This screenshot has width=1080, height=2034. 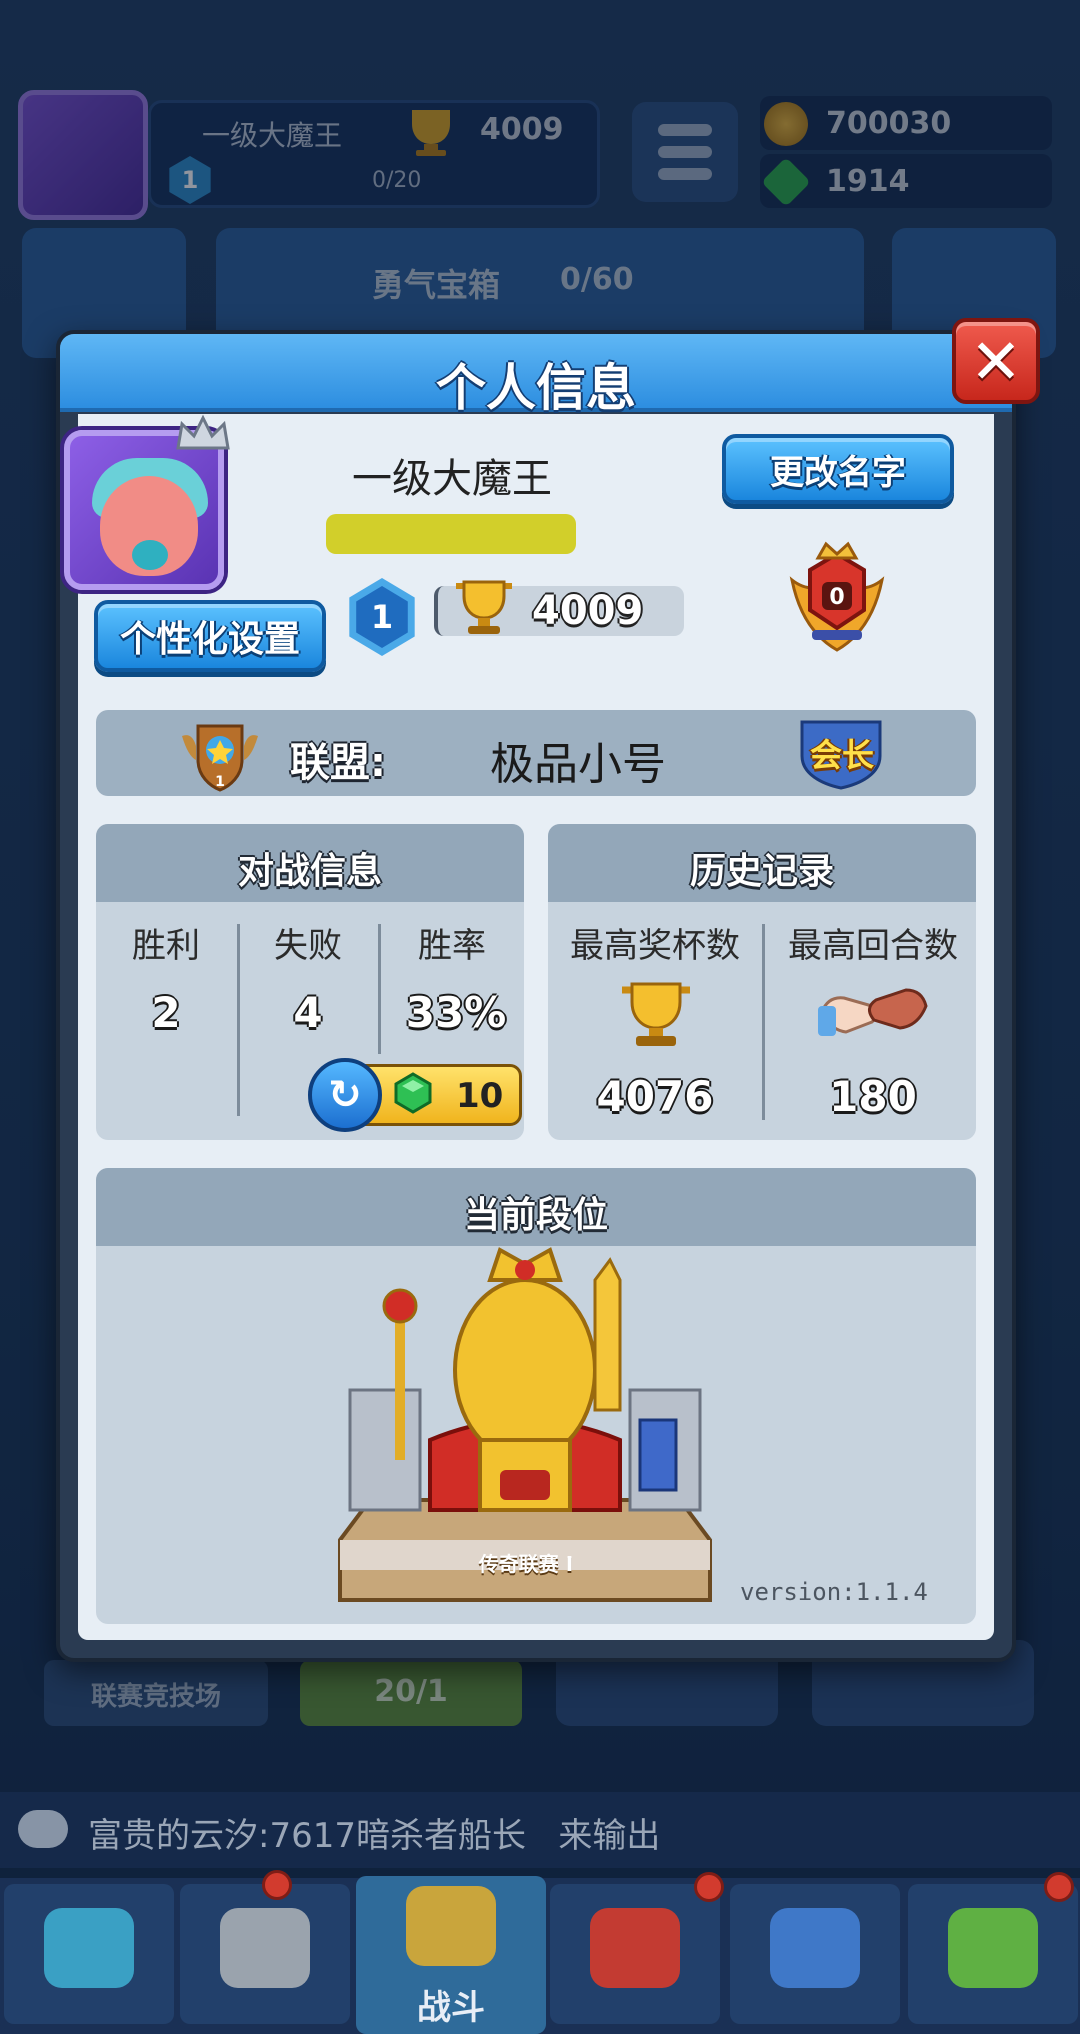 I want to click on sprout-icon, so click(x=993, y=1948).